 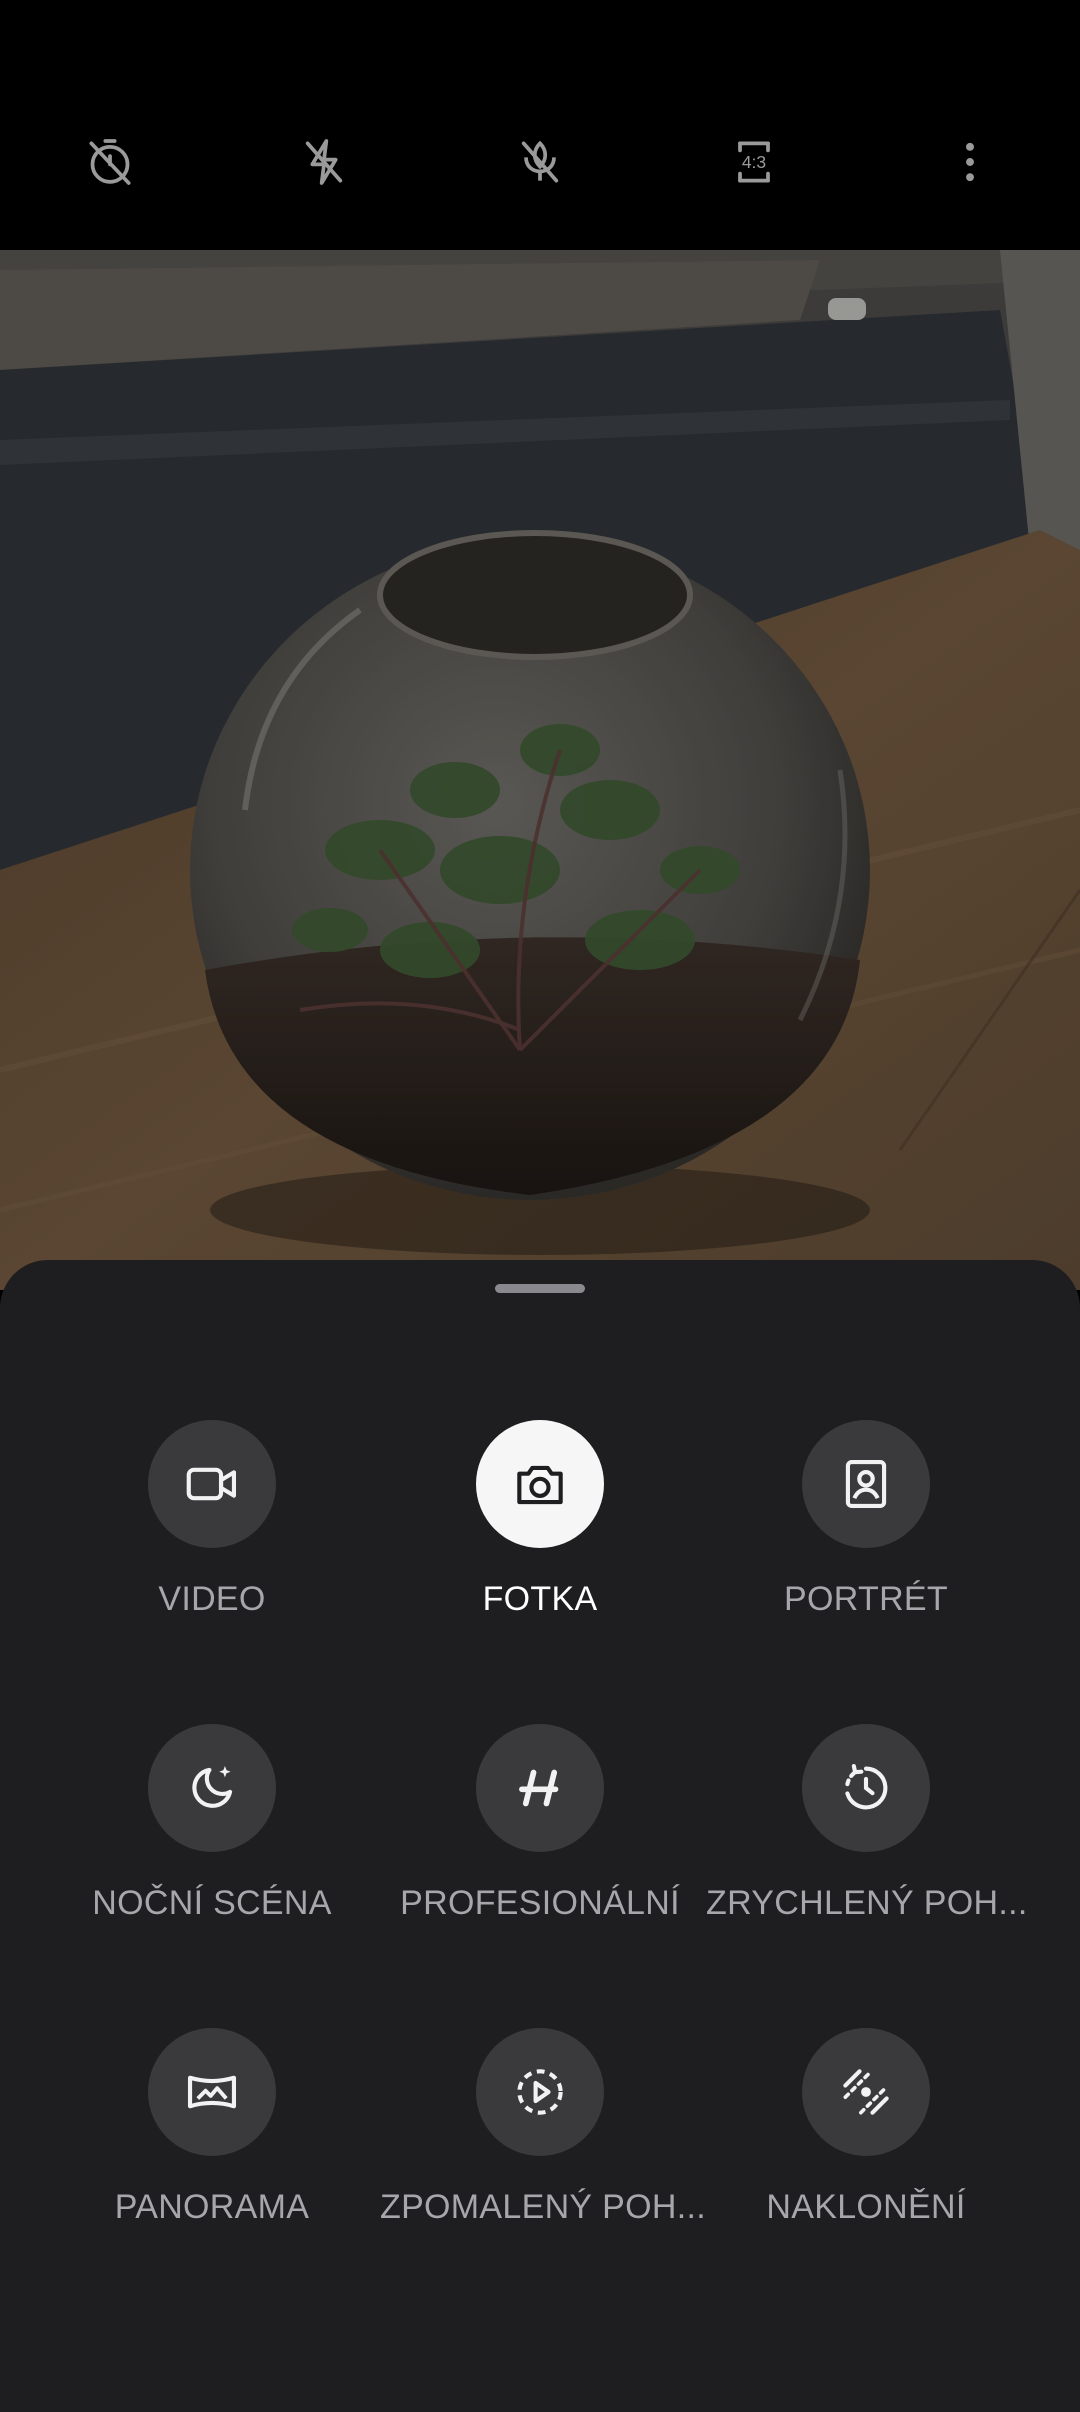 I want to click on mode-night-label: NOČNÍ SCÉNA, so click(x=212, y=1903).